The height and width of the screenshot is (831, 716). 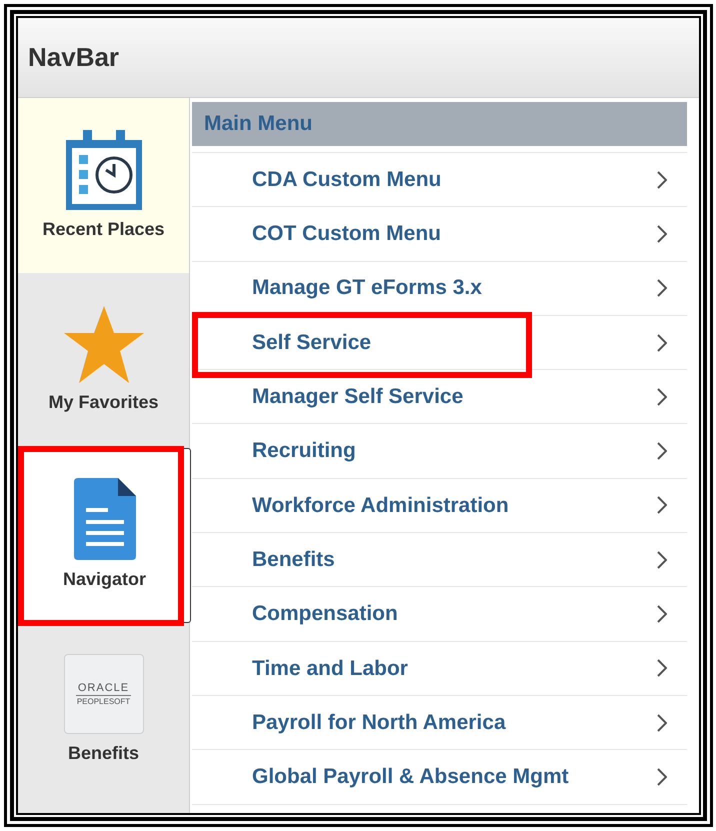 I want to click on menu-item: Compensation, so click(x=439, y=614).